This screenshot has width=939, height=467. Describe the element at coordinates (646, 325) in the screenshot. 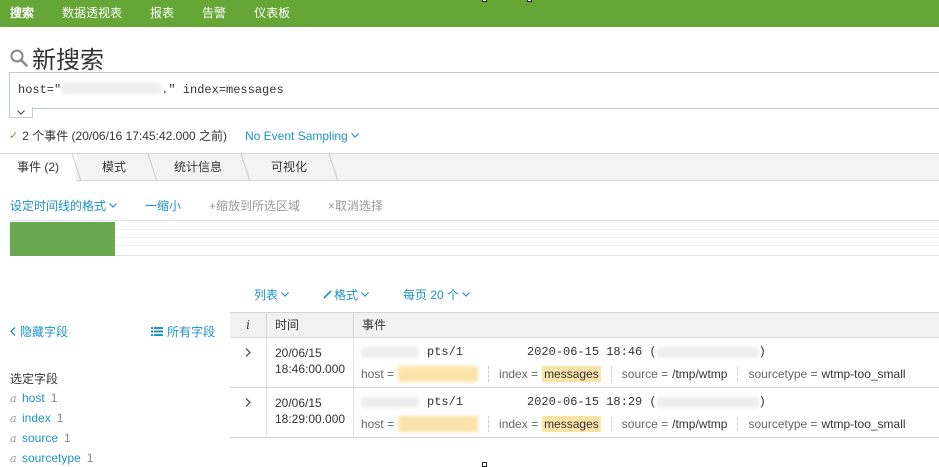

I see `column-event: 事件` at that location.